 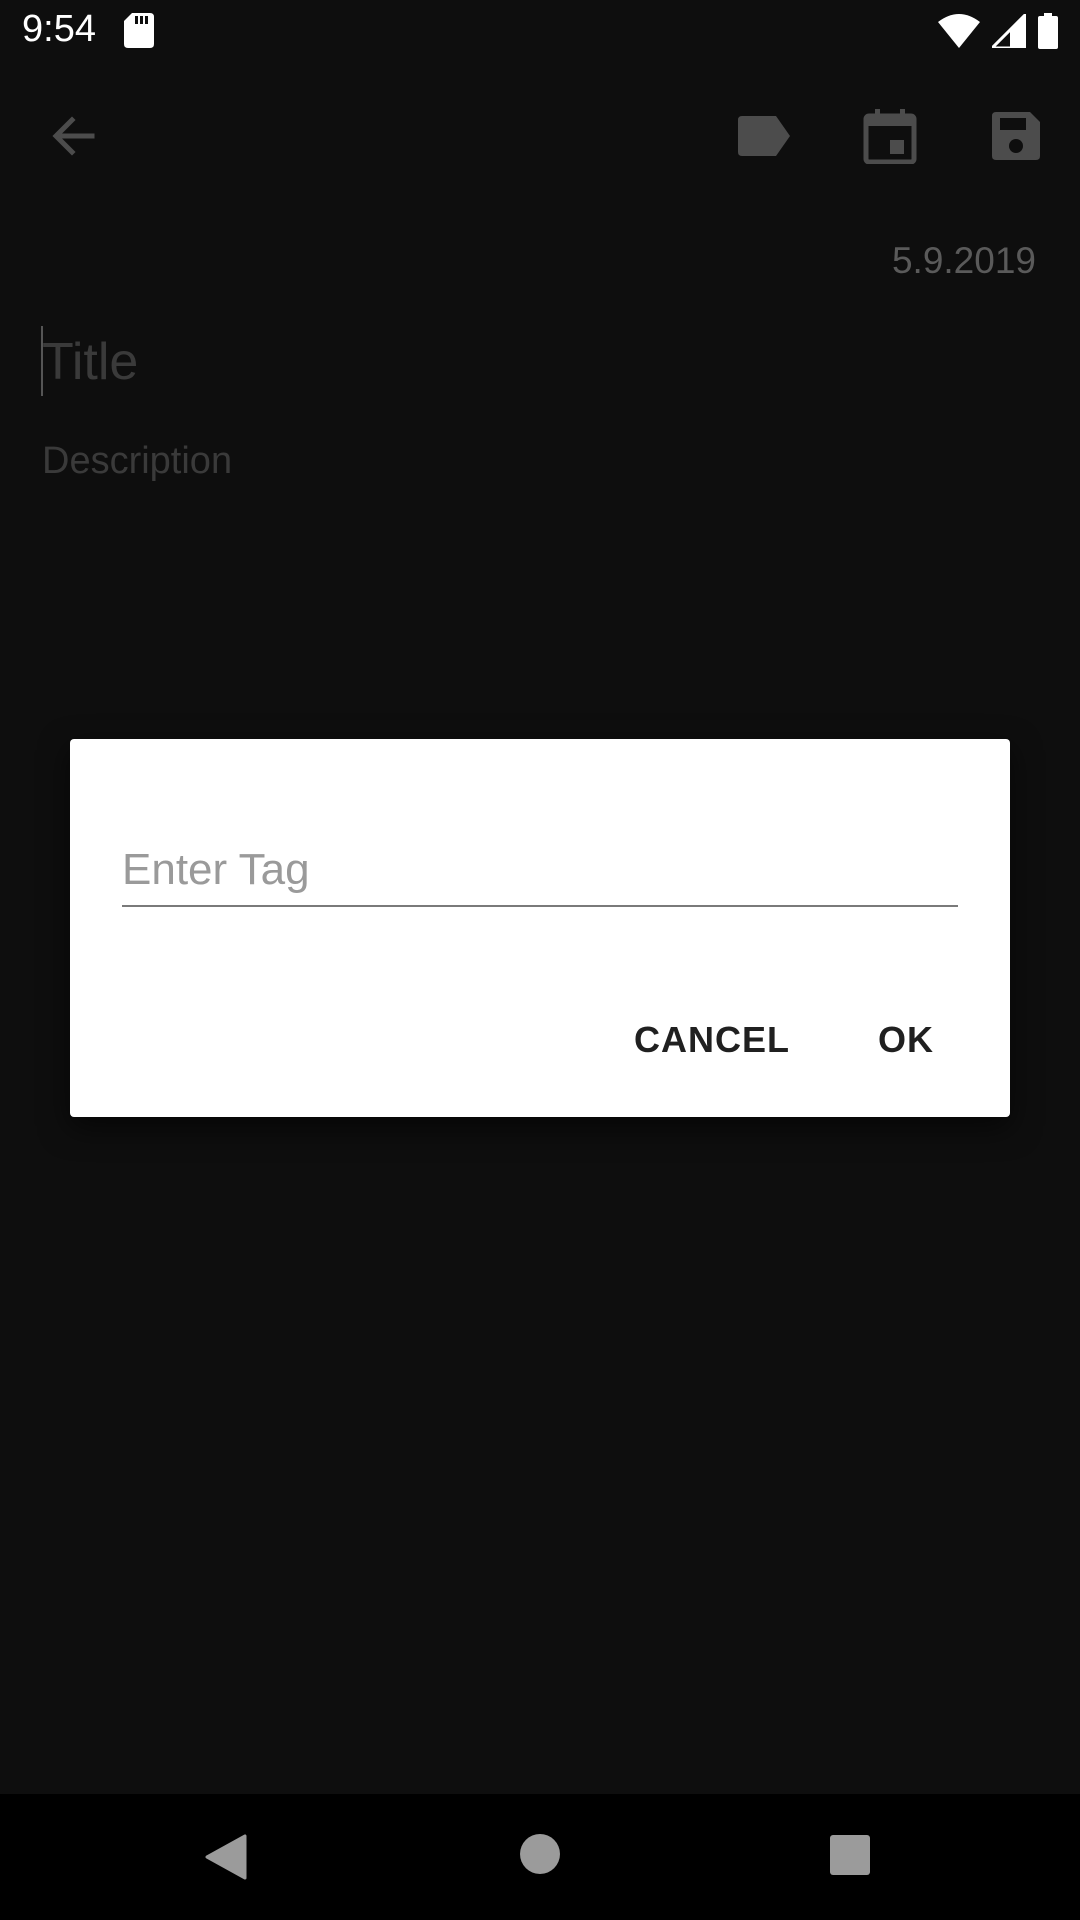 I want to click on back-arrow-icon, so click(x=74, y=136).